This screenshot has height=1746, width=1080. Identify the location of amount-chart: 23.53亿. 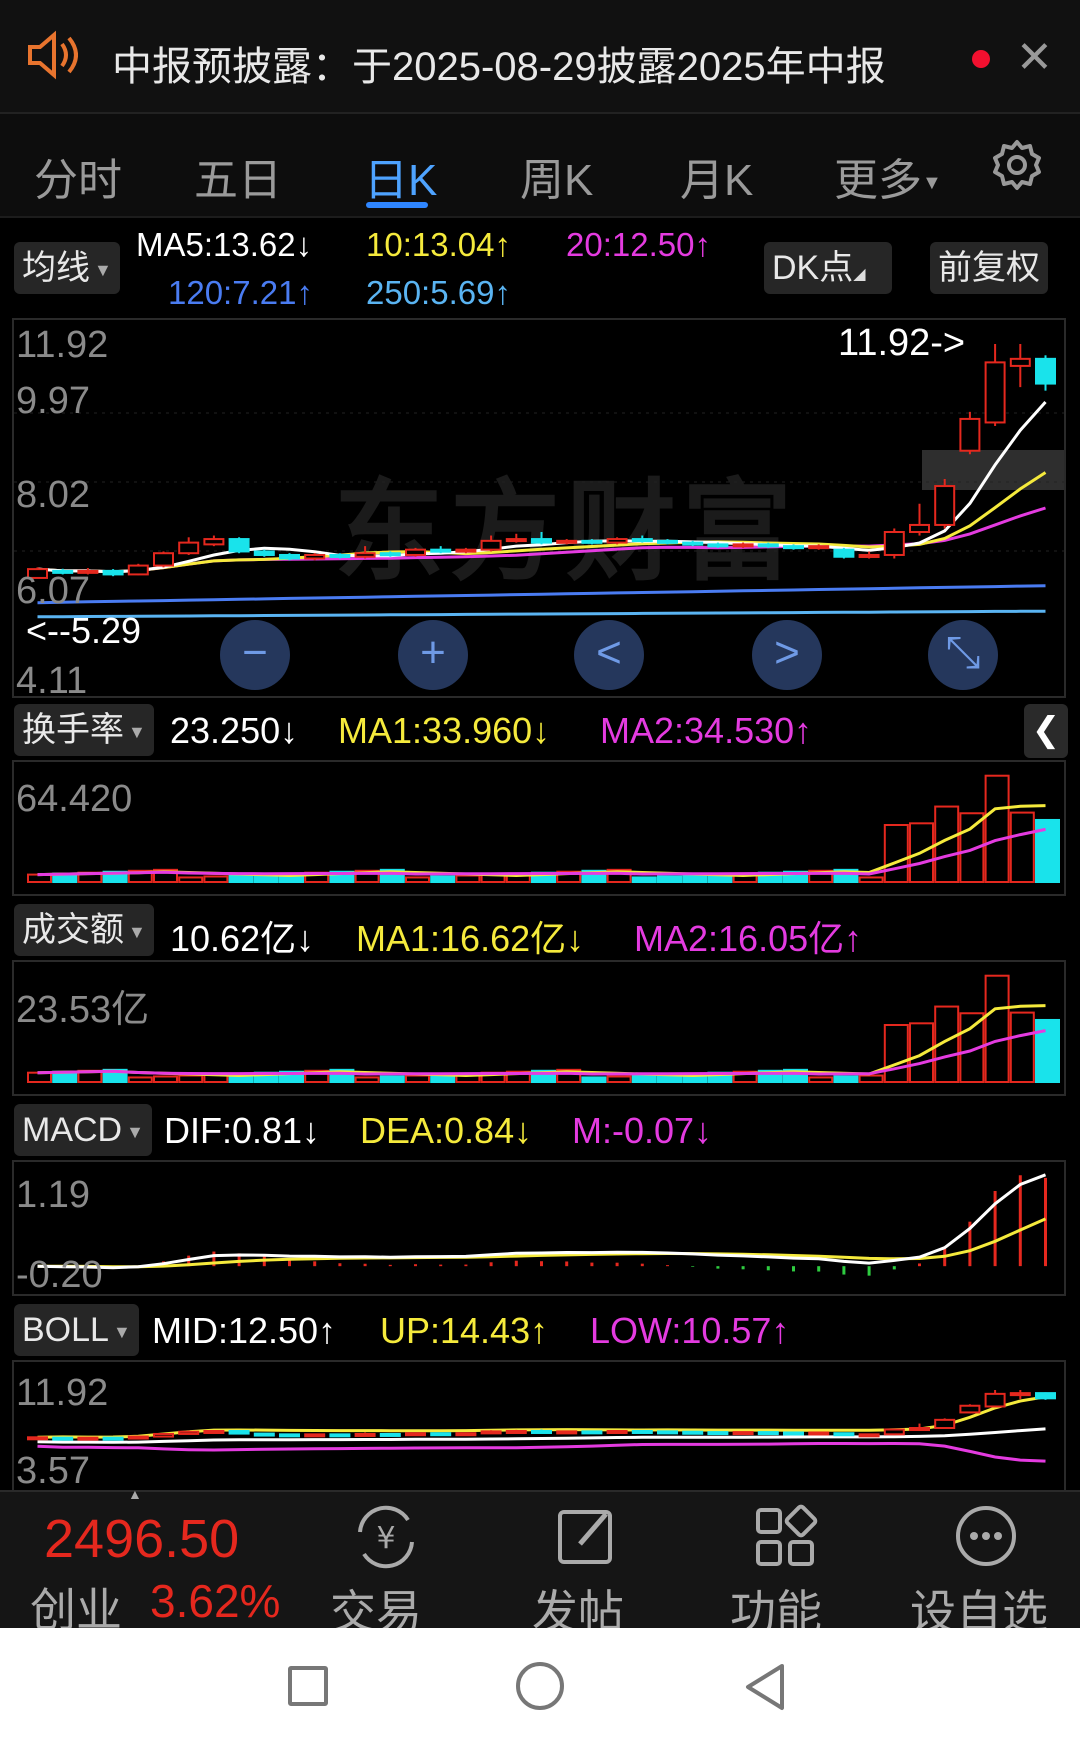
(539, 1028).